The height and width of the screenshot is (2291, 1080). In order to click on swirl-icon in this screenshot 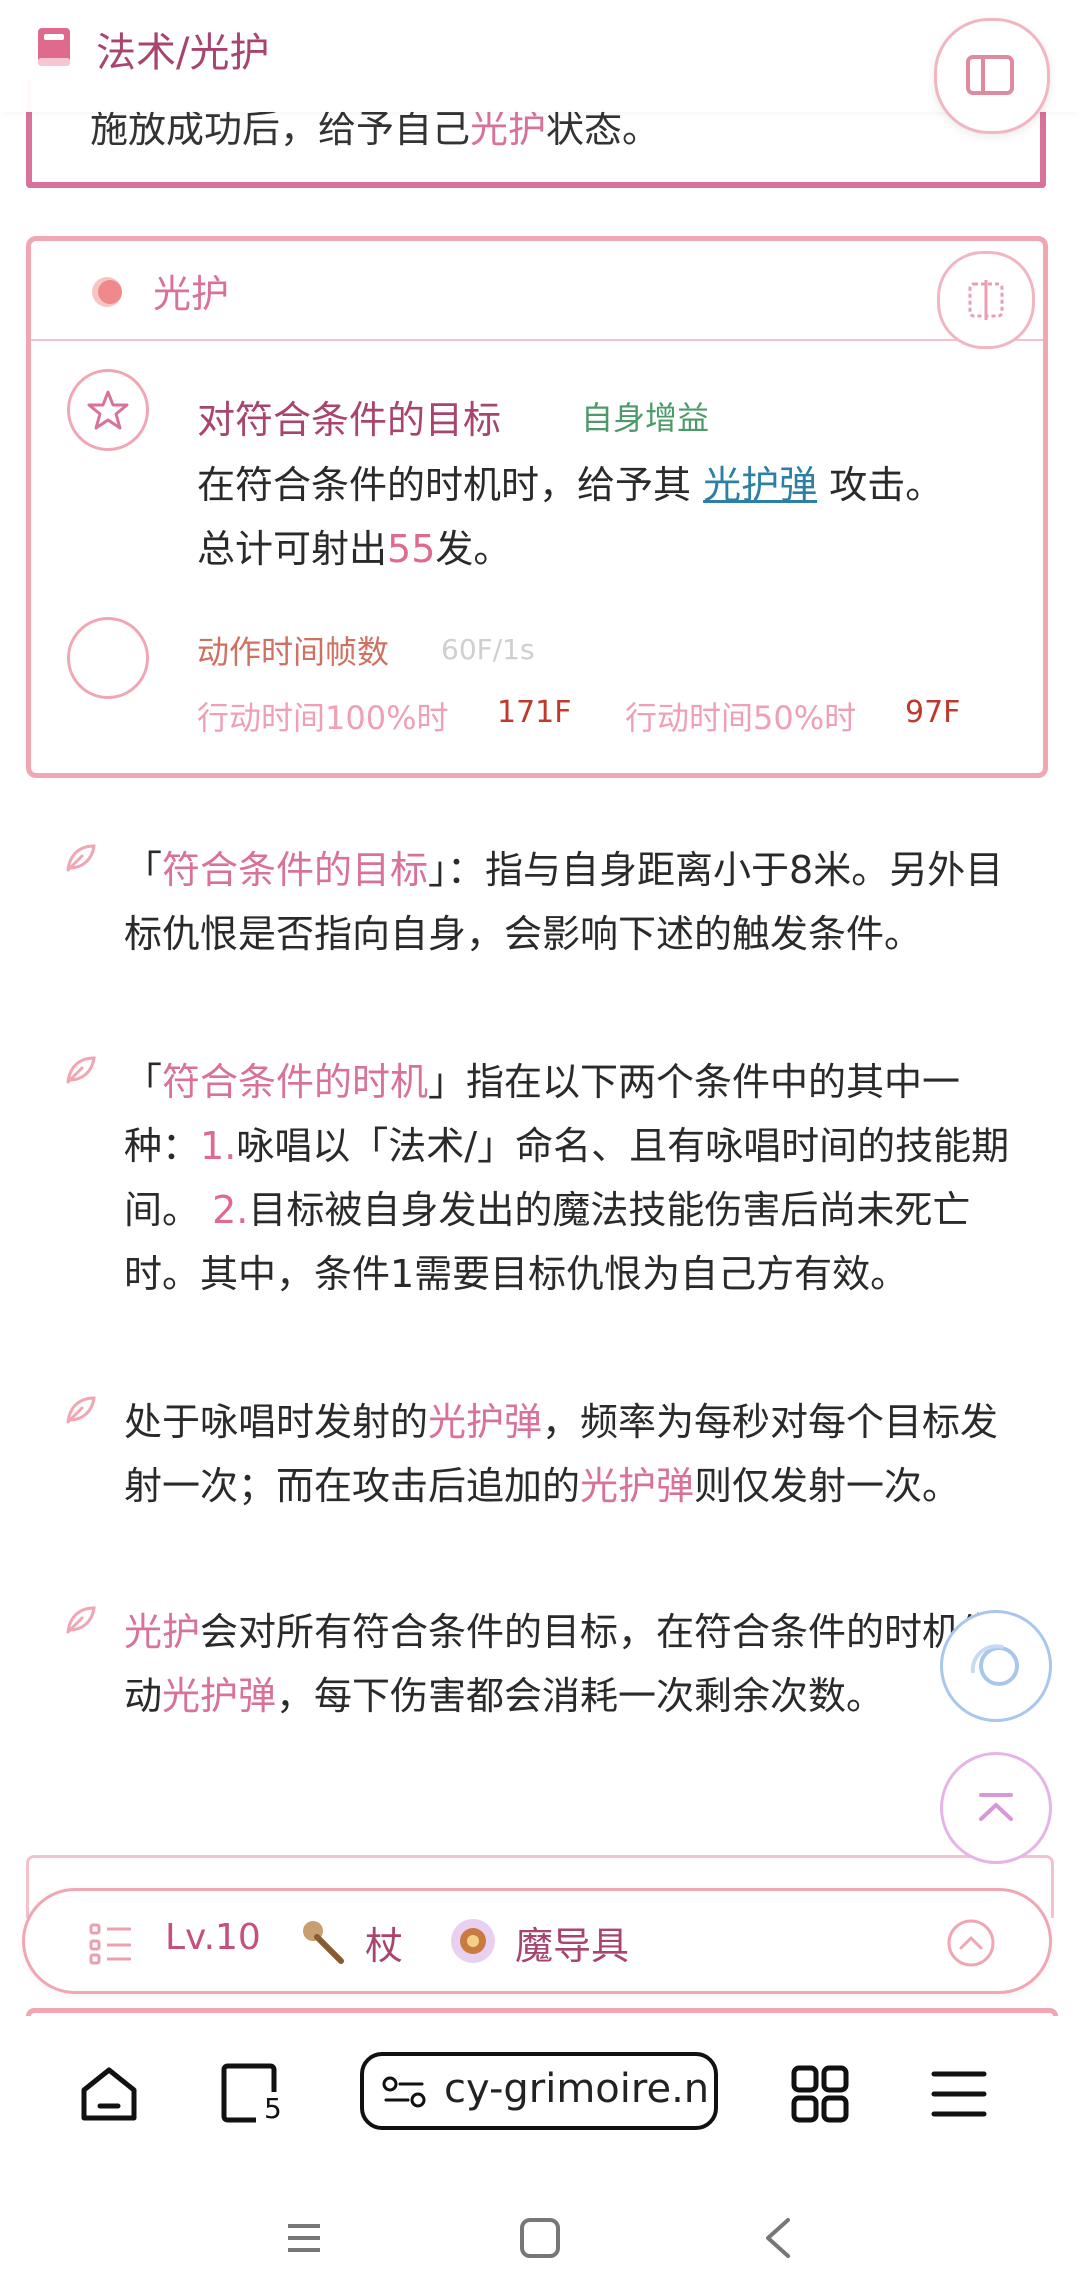, I will do `click(994, 1665)`.